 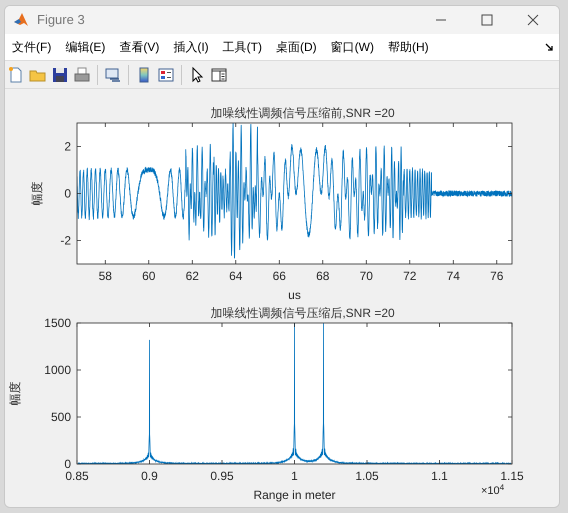 I want to click on save-icon, so click(x=60, y=75).